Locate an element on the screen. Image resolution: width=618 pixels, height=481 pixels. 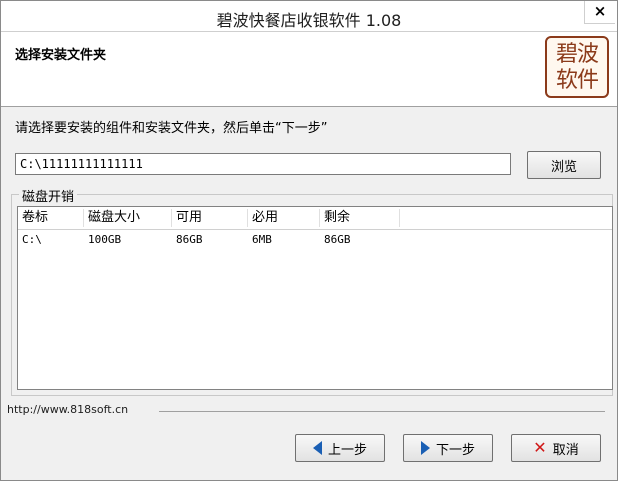
column-header-size: 磁盘大小 is located at coordinates (128, 218).